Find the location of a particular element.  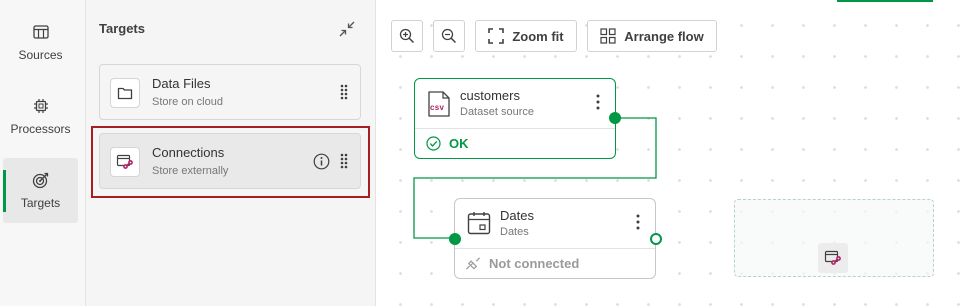

connections-icon is located at coordinates (833, 258).